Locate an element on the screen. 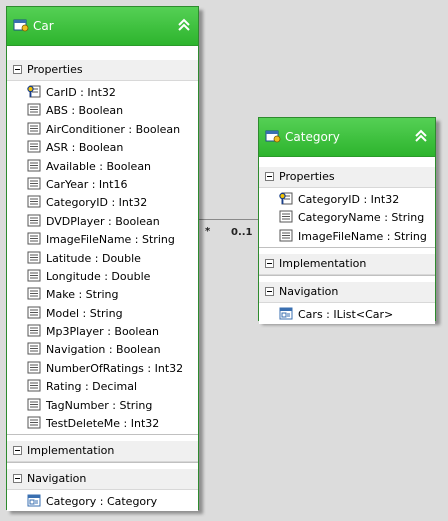 Image resolution: width=448 pixels, height=521 pixels. property-row: Longitude : Double is located at coordinates (102, 276).